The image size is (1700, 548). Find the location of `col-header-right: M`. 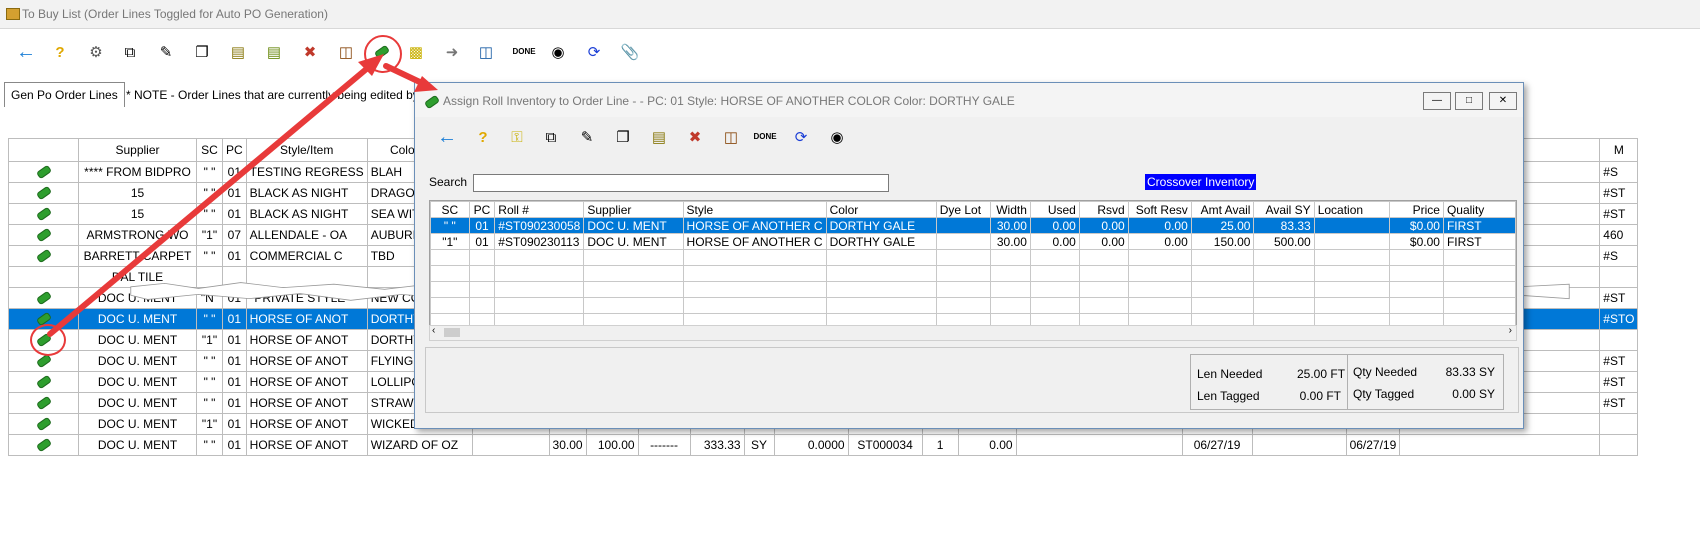

col-header-right: M is located at coordinates (1619, 150).